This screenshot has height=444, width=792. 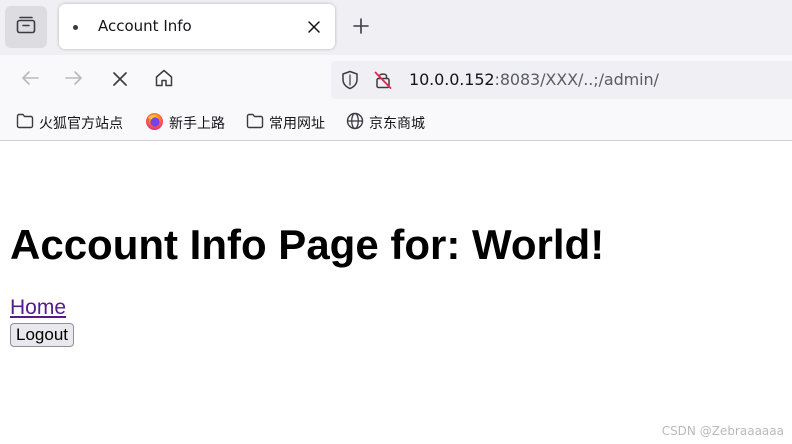 I want to click on bookmark-getting-started: 新手上路, so click(x=185, y=123).